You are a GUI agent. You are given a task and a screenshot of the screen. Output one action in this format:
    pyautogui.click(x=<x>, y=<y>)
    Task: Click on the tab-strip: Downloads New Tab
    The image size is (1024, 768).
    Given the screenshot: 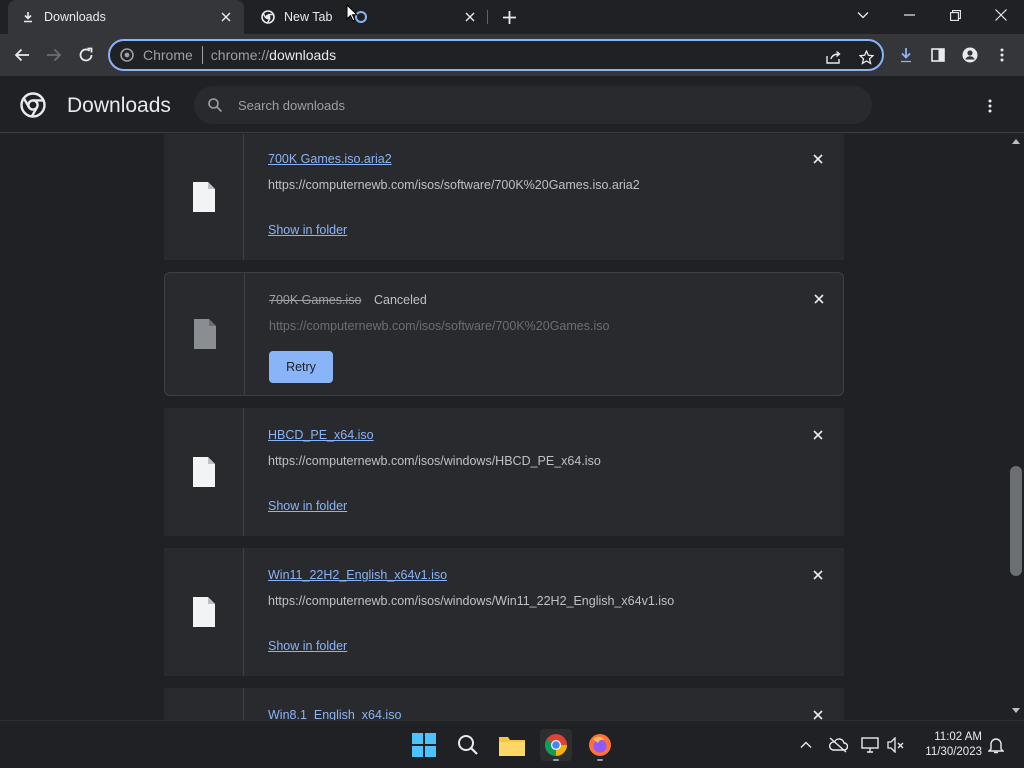 What is the action you would take?
    pyautogui.click(x=512, y=17)
    